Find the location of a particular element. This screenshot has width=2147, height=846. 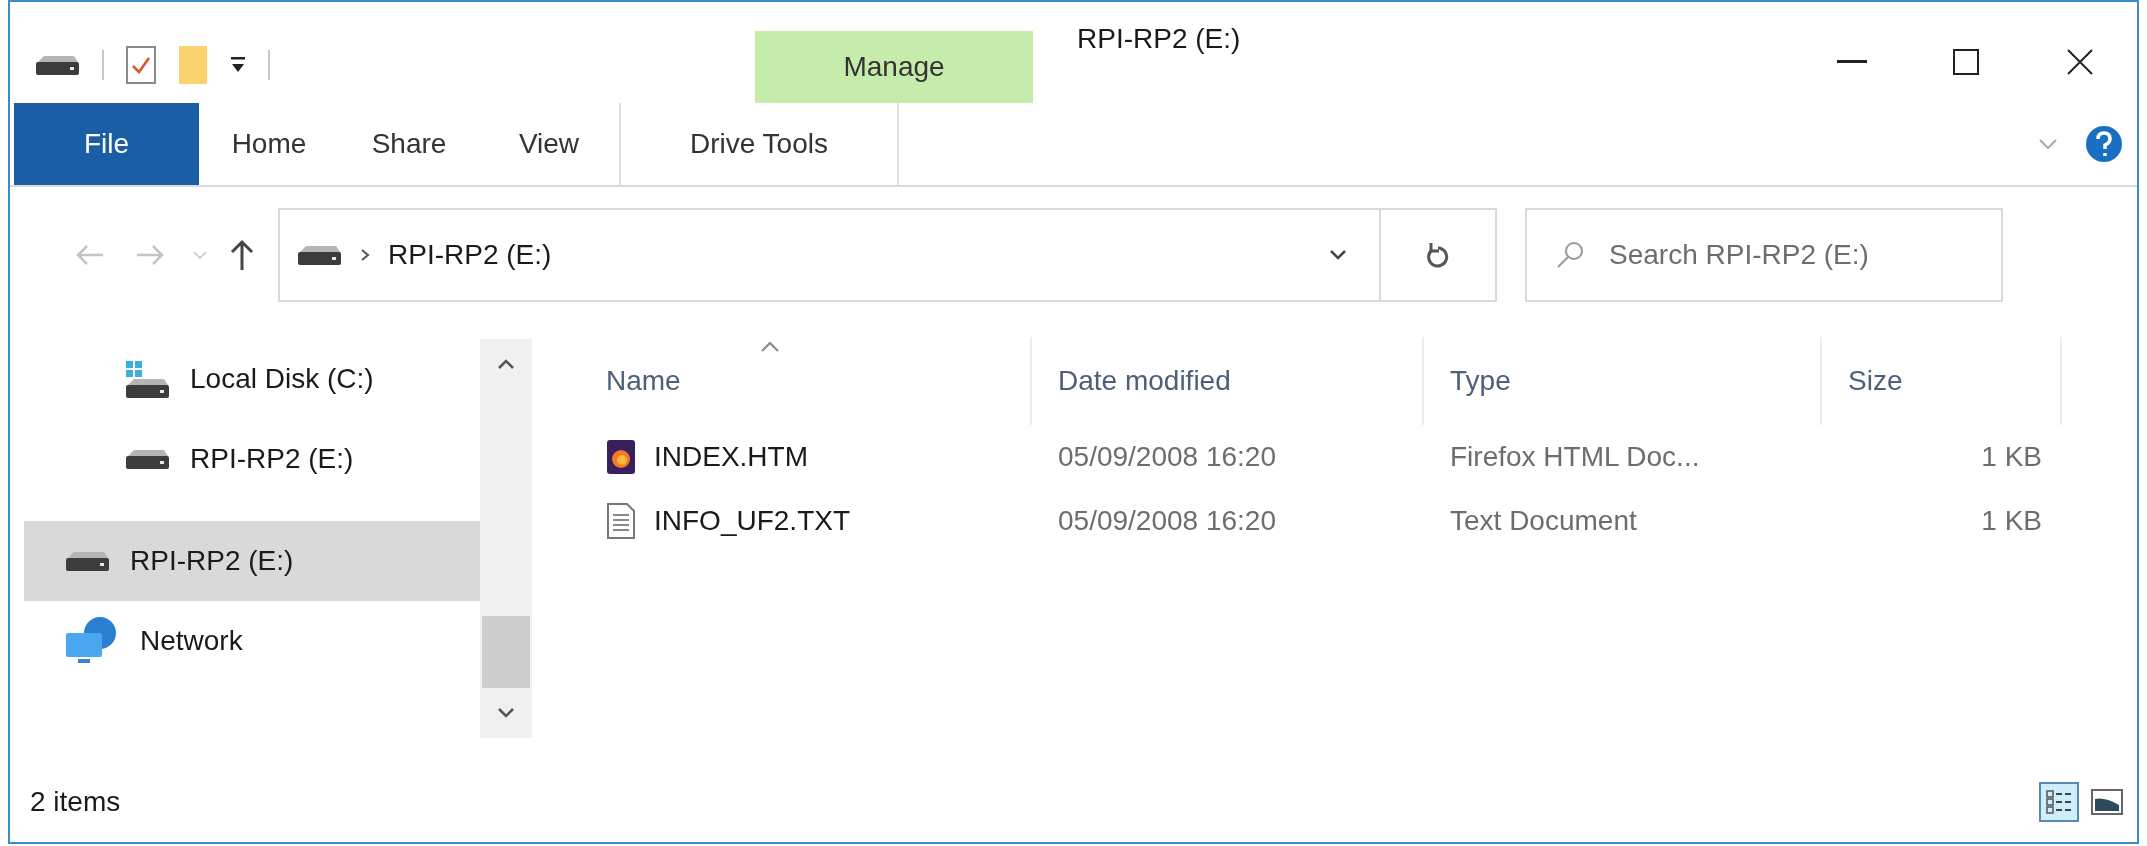

nav-item: Network is located at coordinates (252, 641).